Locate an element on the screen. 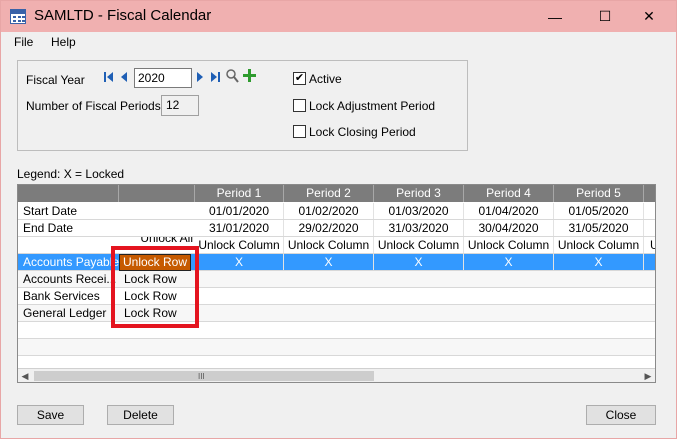  end-date-cell: 29/02/2020 is located at coordinates (329, 228).